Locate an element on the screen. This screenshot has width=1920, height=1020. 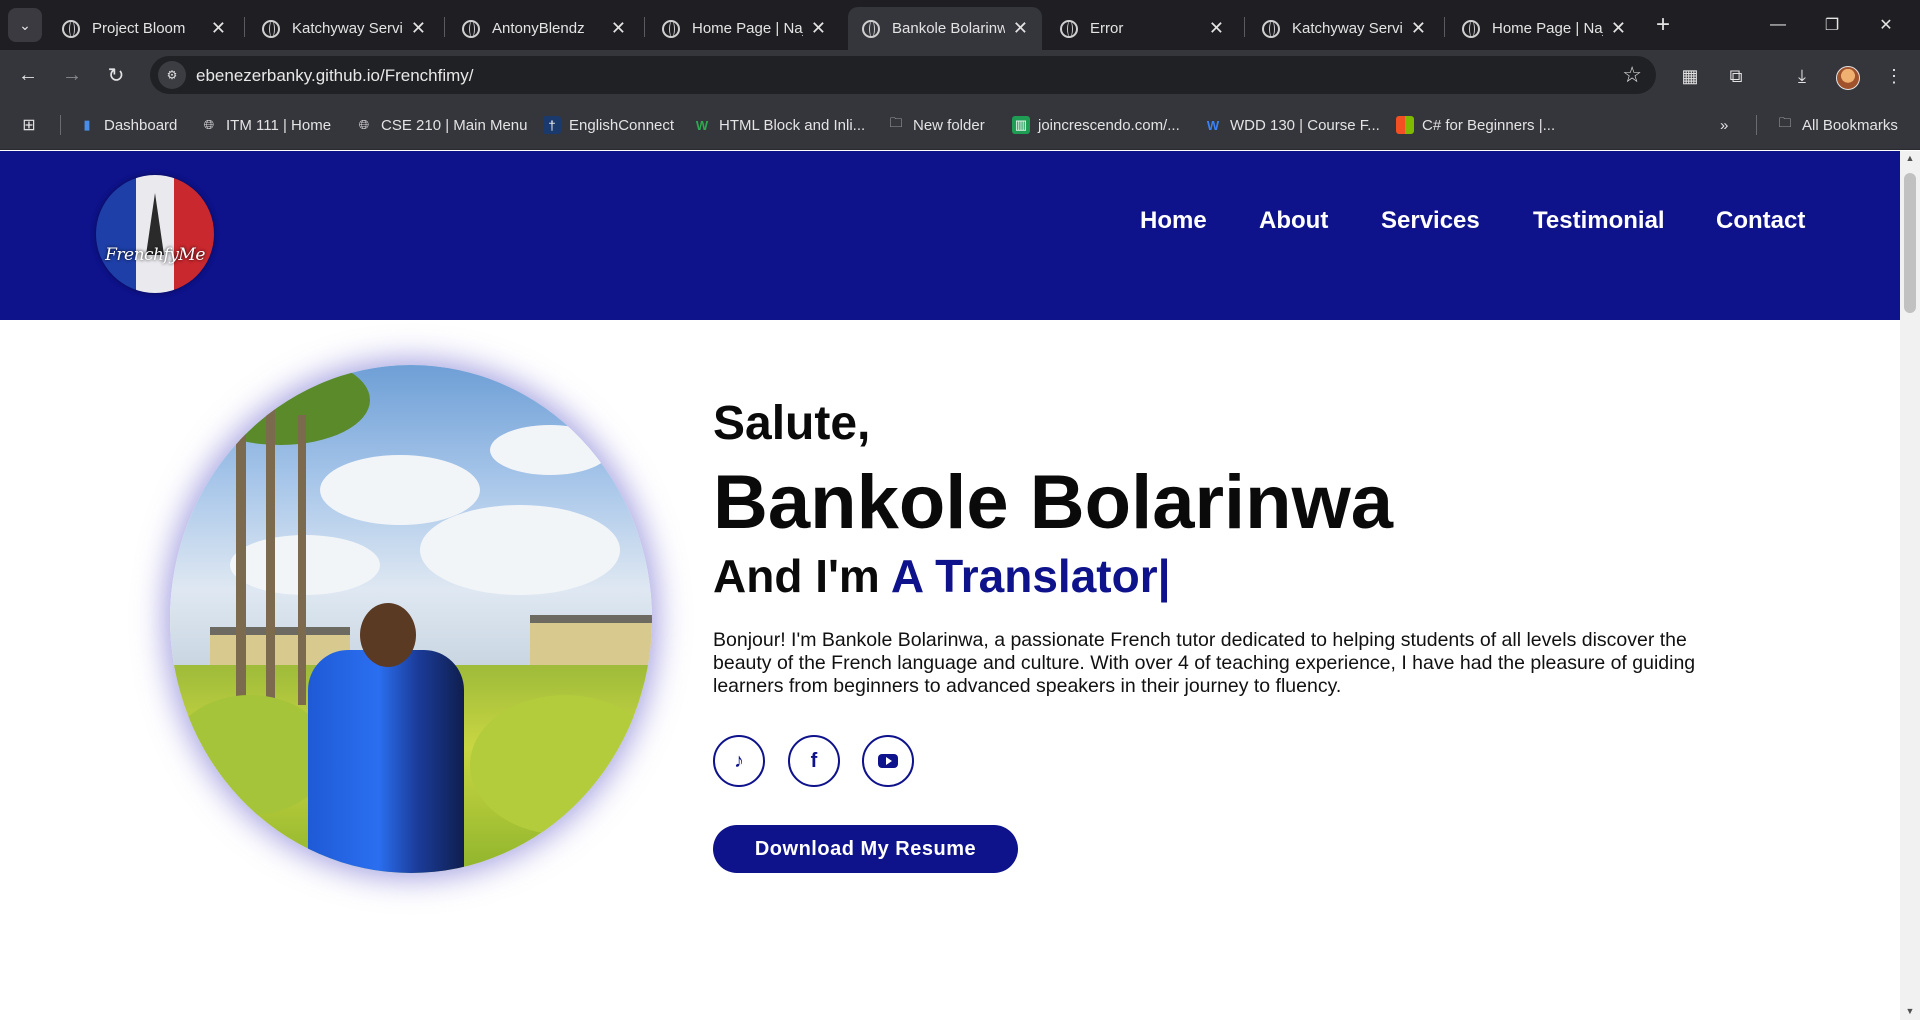
nav-home: Home is located at coordinates (1173, 221).